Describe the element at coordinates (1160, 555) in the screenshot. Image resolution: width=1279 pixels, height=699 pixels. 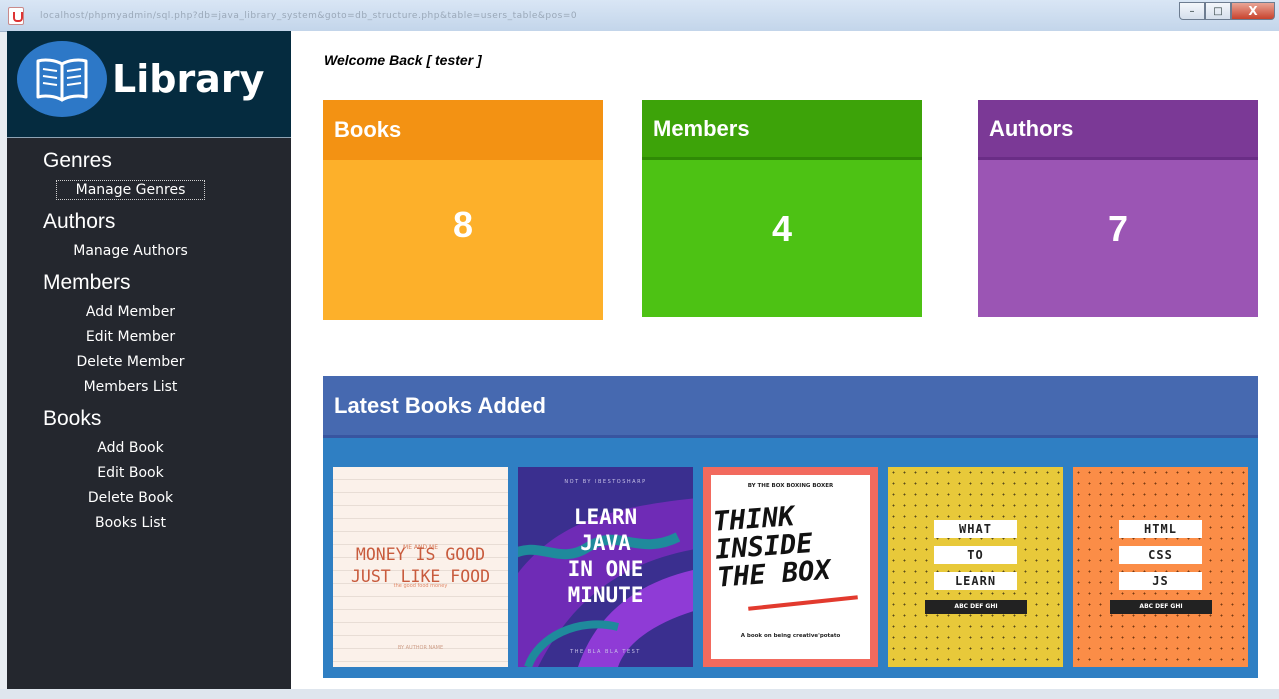
I see `cover-5-line-2: CSS` at that location.